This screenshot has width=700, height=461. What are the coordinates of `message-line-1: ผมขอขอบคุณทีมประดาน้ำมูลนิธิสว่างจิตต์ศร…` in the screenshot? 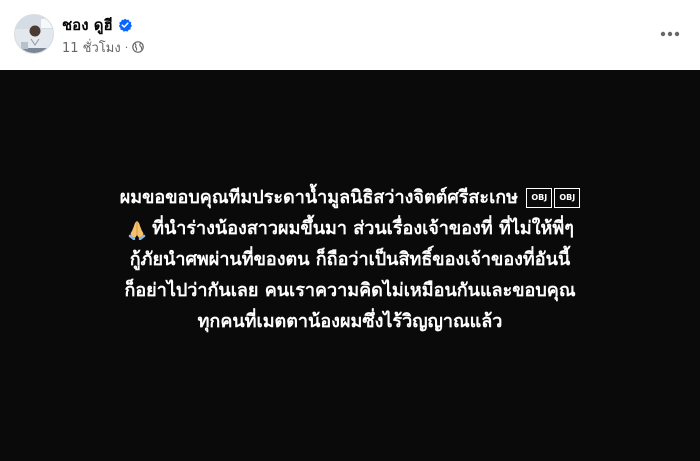 It's located at (350, 197).